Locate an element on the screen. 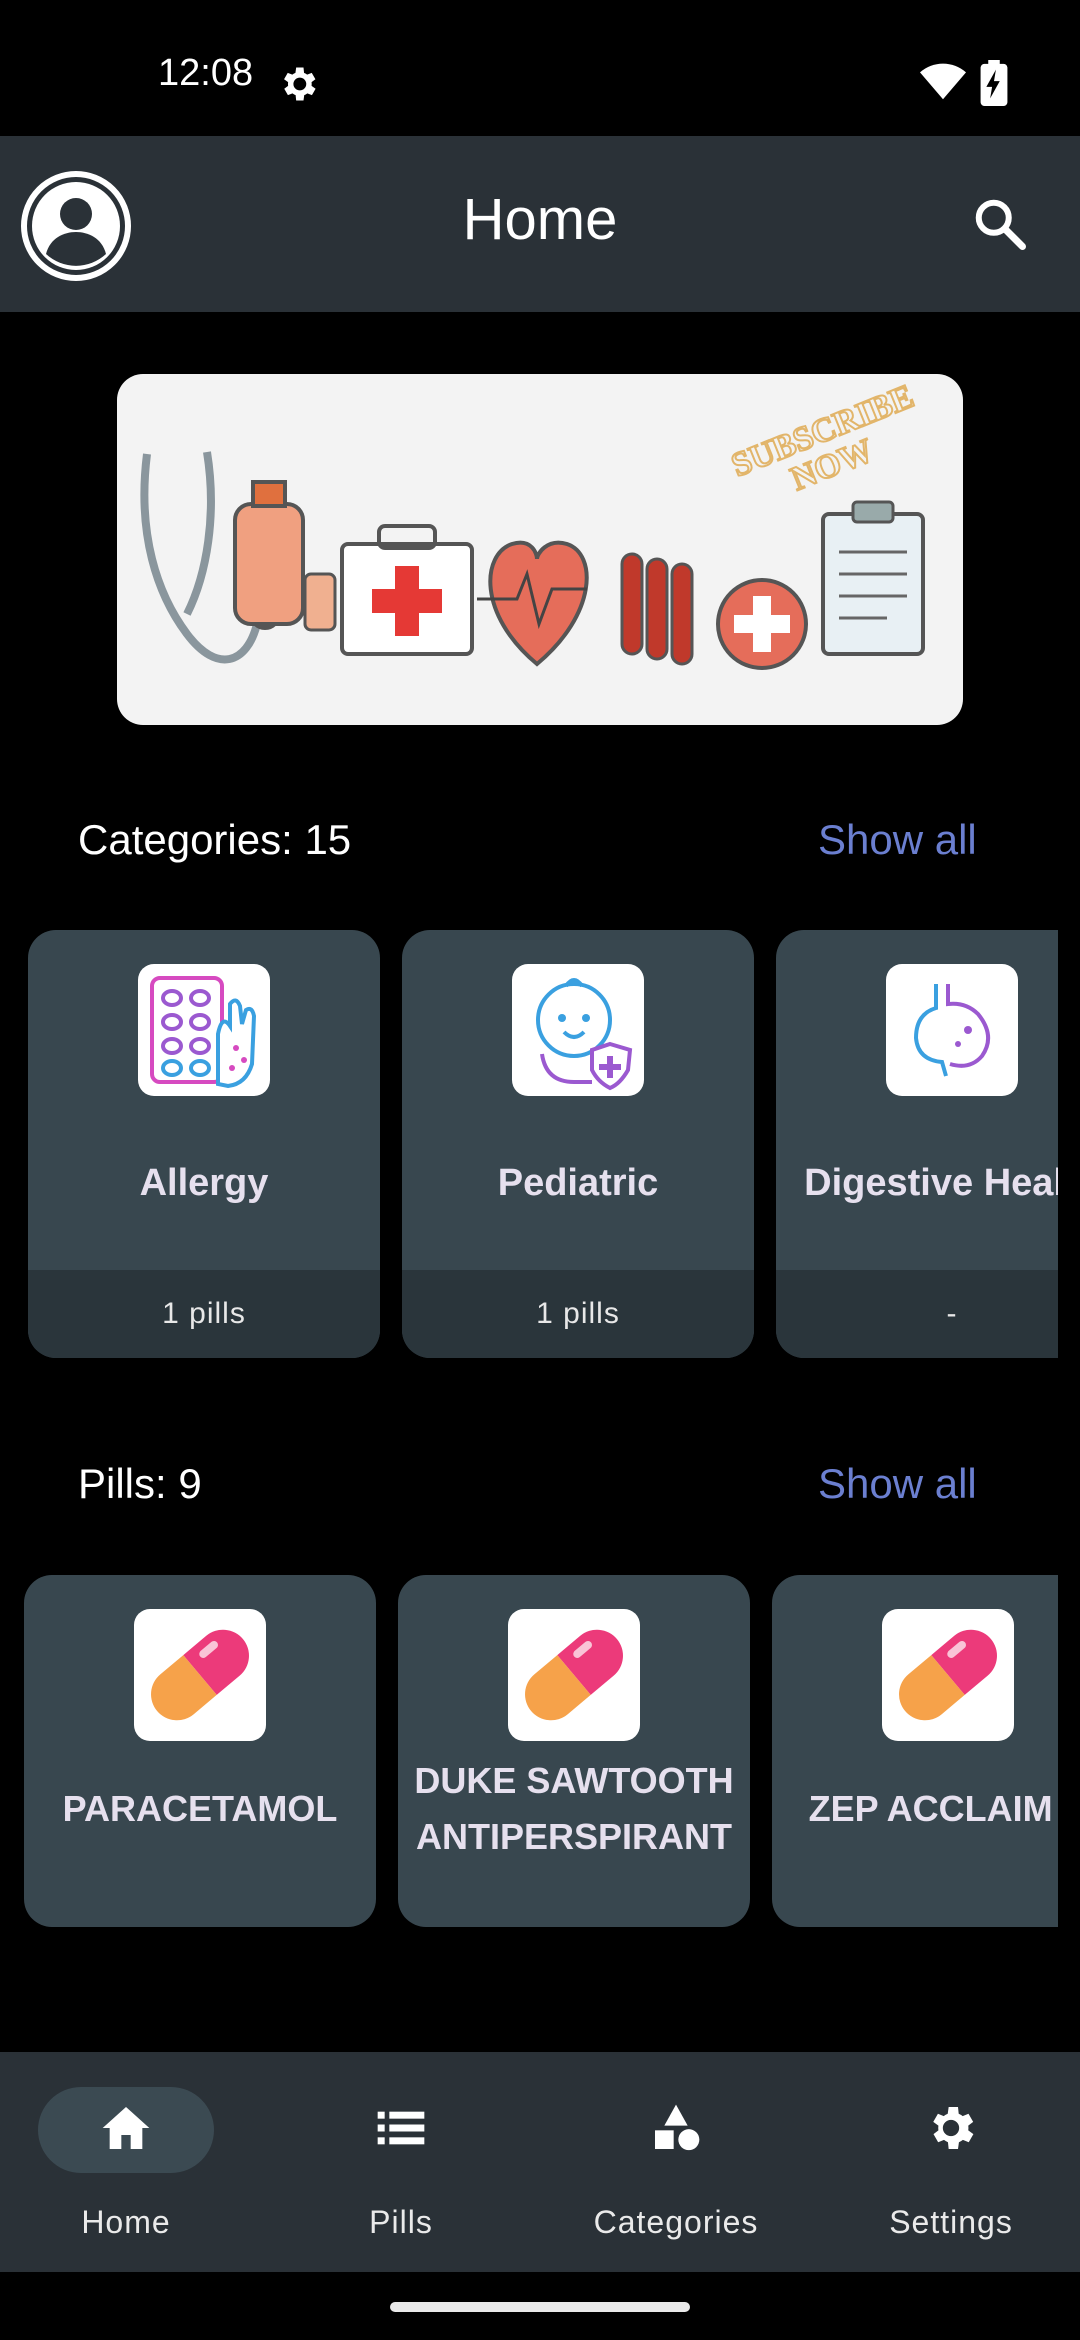  pill-card-clip: ZEP ACCLAIM A is located at coordinates (915, 1751).